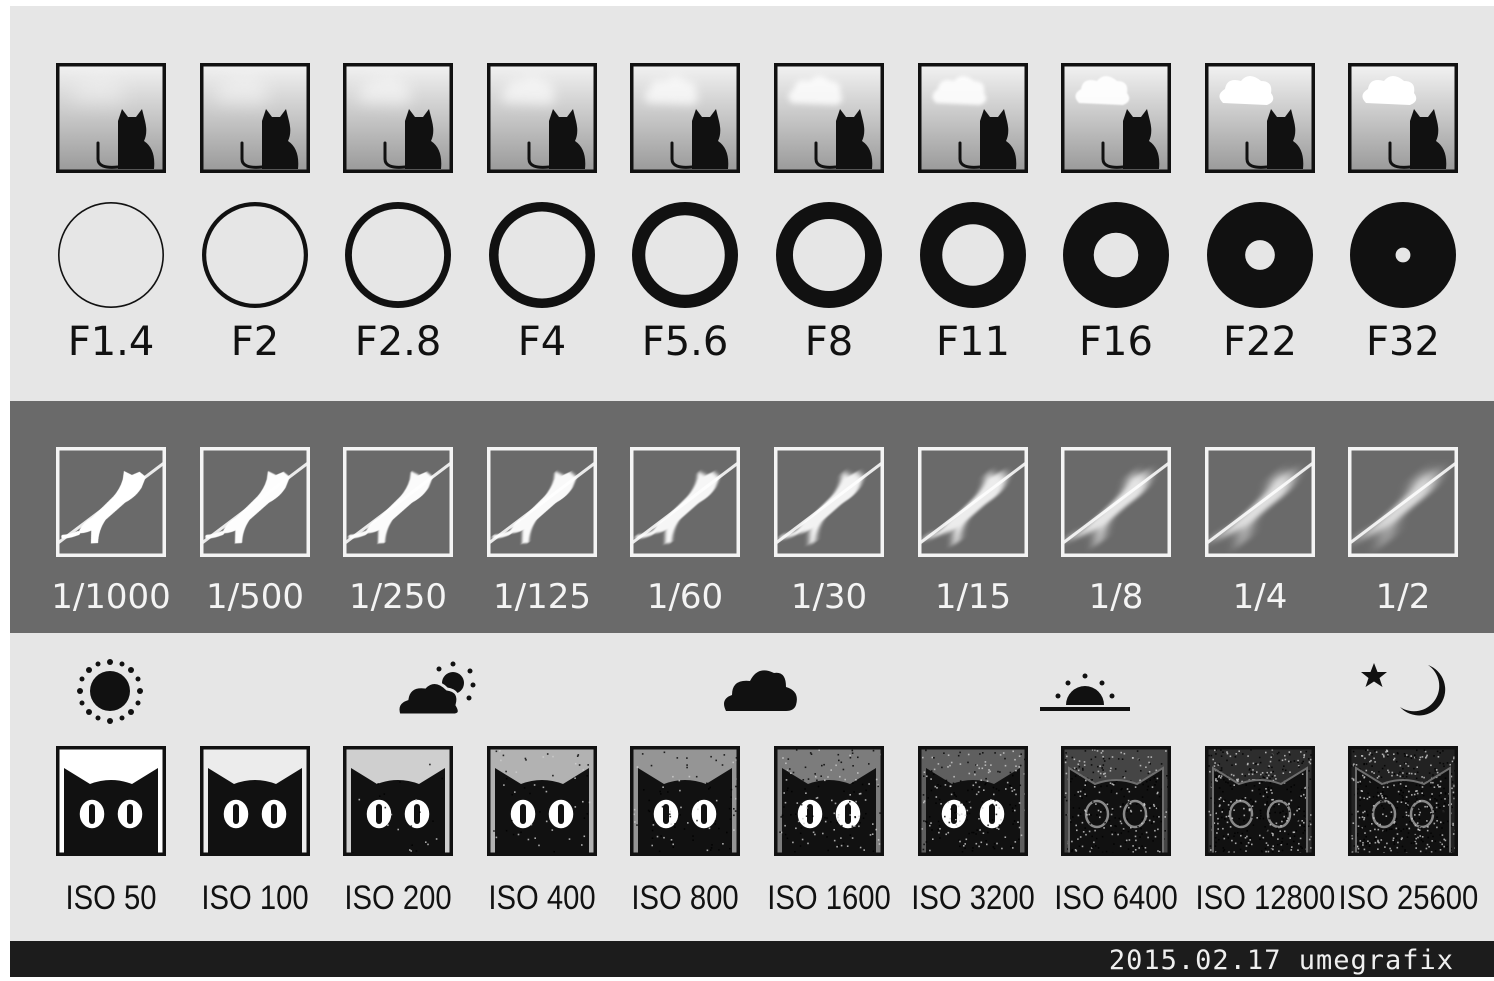 This screenshot has width=1494, height=981. I want to click on aperture-item: F22, so click(1260, 223).